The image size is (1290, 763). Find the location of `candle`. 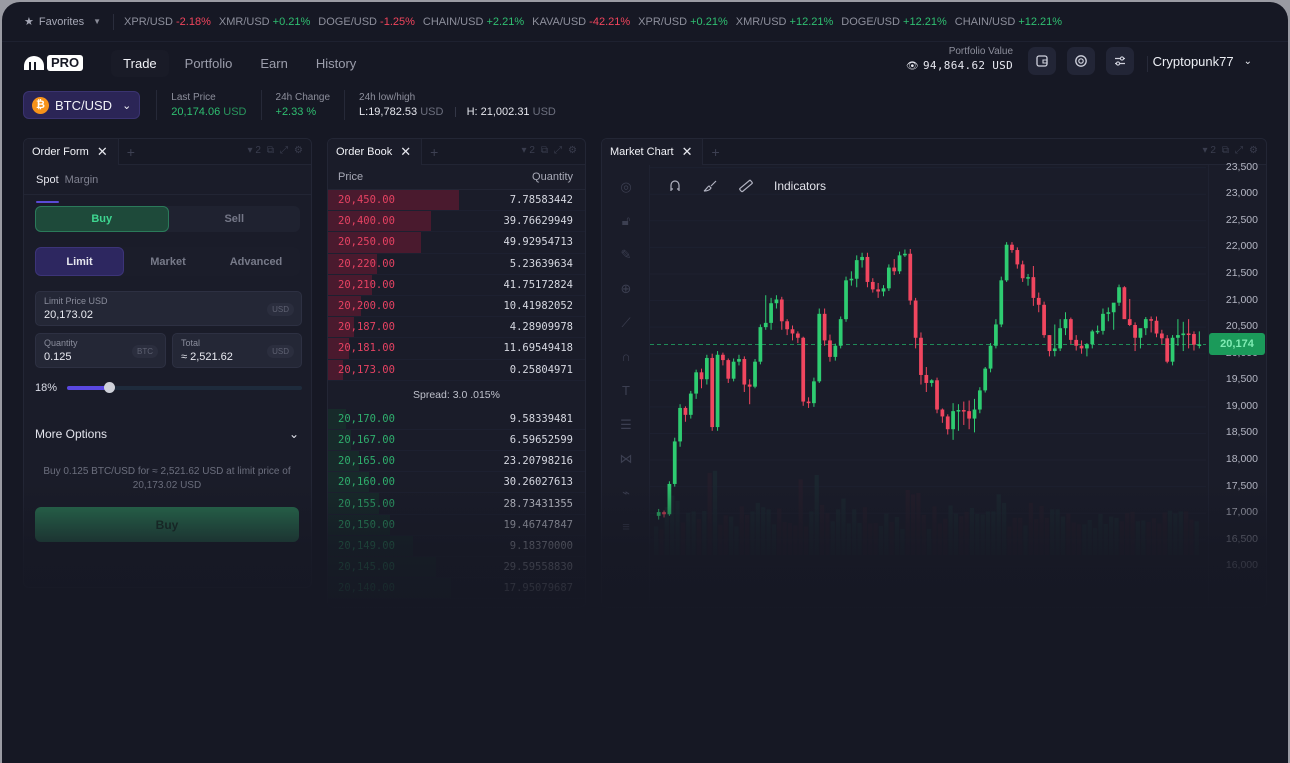

candle is located at coordinates (899, 262).